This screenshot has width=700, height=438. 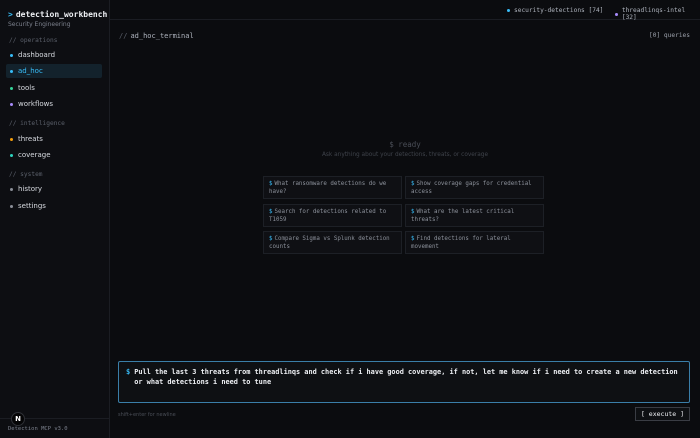 What do you see at coordinates (328, 188) in the screenshot?
I see `suggestion-text: What ransomware detections do we have?` at bounding box center [328, 188].